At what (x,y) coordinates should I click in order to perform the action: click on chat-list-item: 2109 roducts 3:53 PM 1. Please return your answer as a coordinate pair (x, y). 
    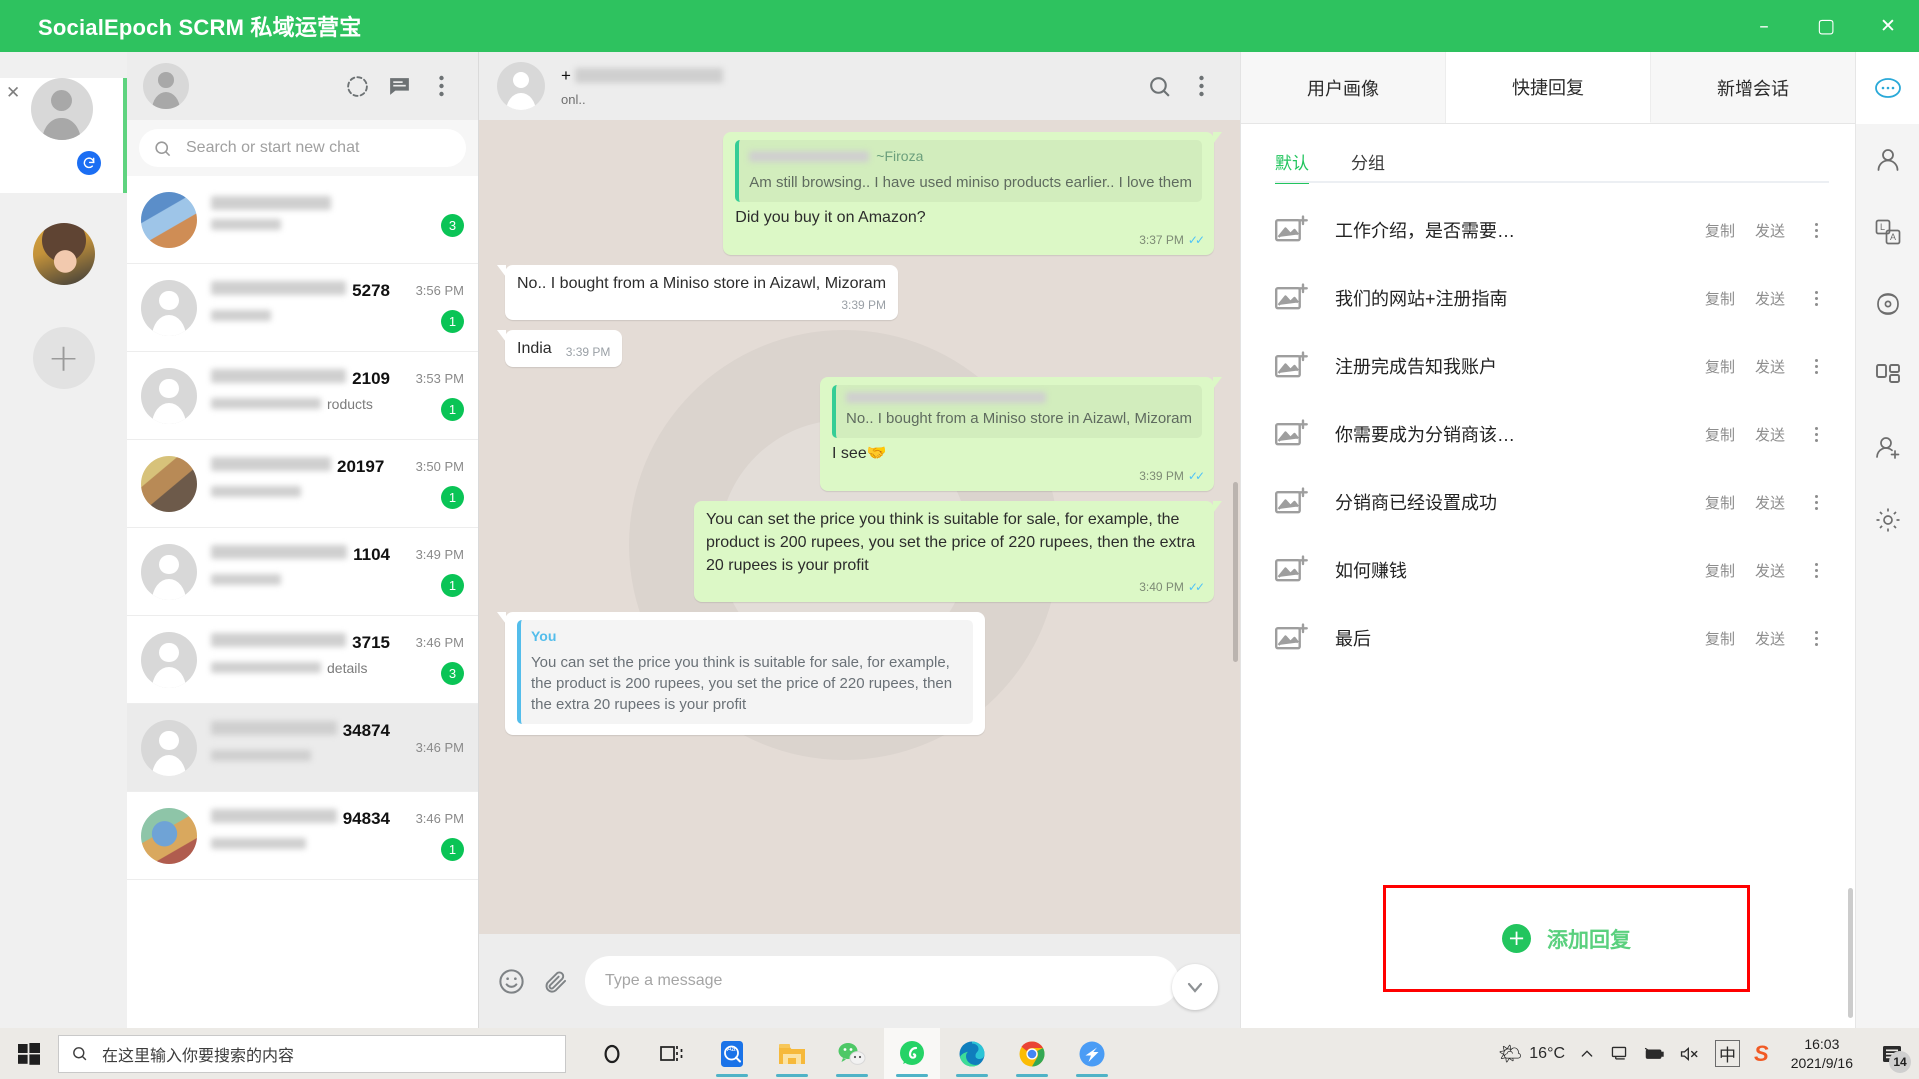
    Looking at the image, I should click on (302, 396).